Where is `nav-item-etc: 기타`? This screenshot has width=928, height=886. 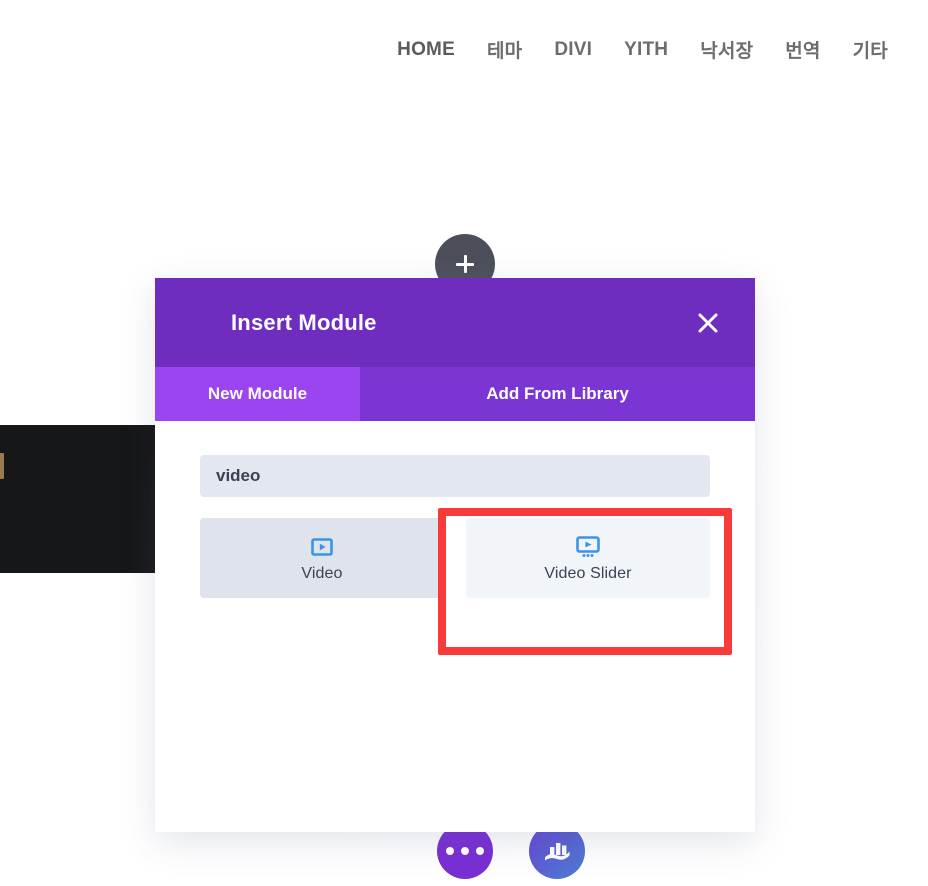
nav-item-etc: 기타 is located at coordinates (870, 49).